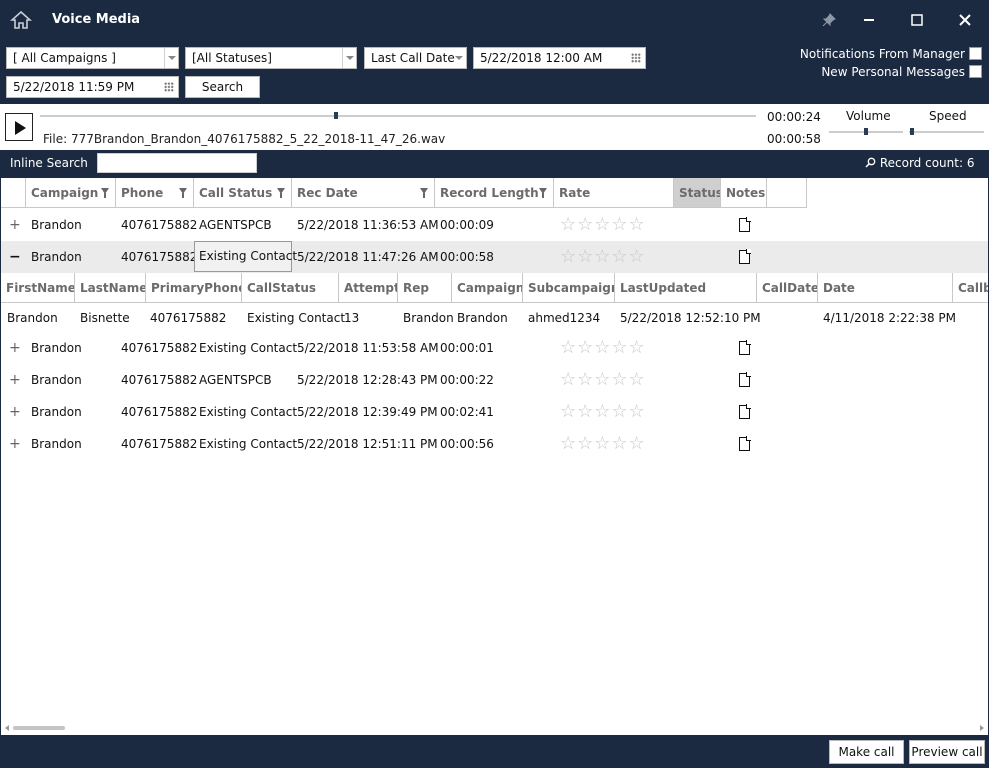  I want to click on notifications-manager-checkbox, so click(975, 53).